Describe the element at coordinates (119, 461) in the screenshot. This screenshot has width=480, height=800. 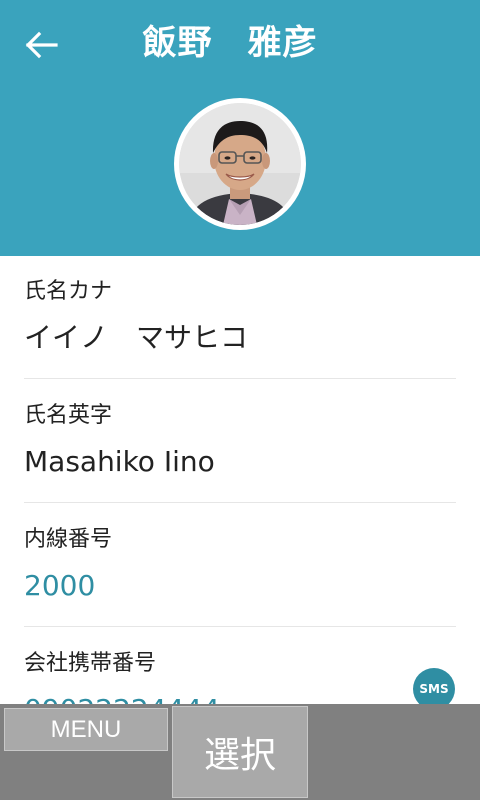
I see `field-value: Masahiko Iino` at that location.